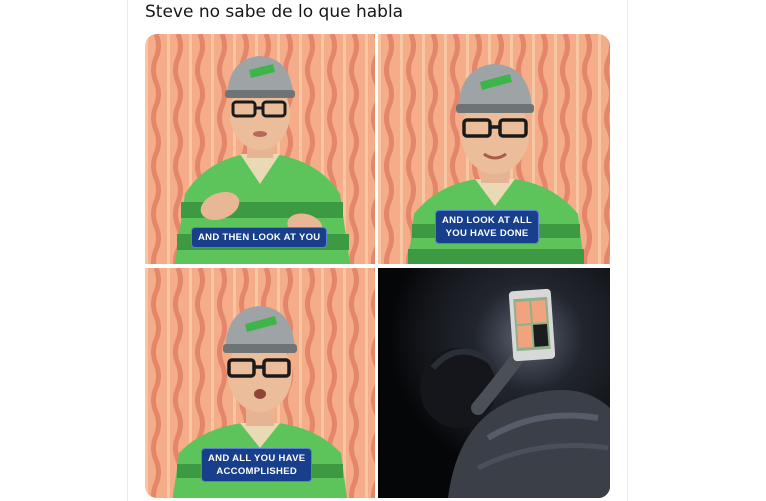  I want to click on meme-caption: AND THEN LOOK AT YOU, so click(259, 237).